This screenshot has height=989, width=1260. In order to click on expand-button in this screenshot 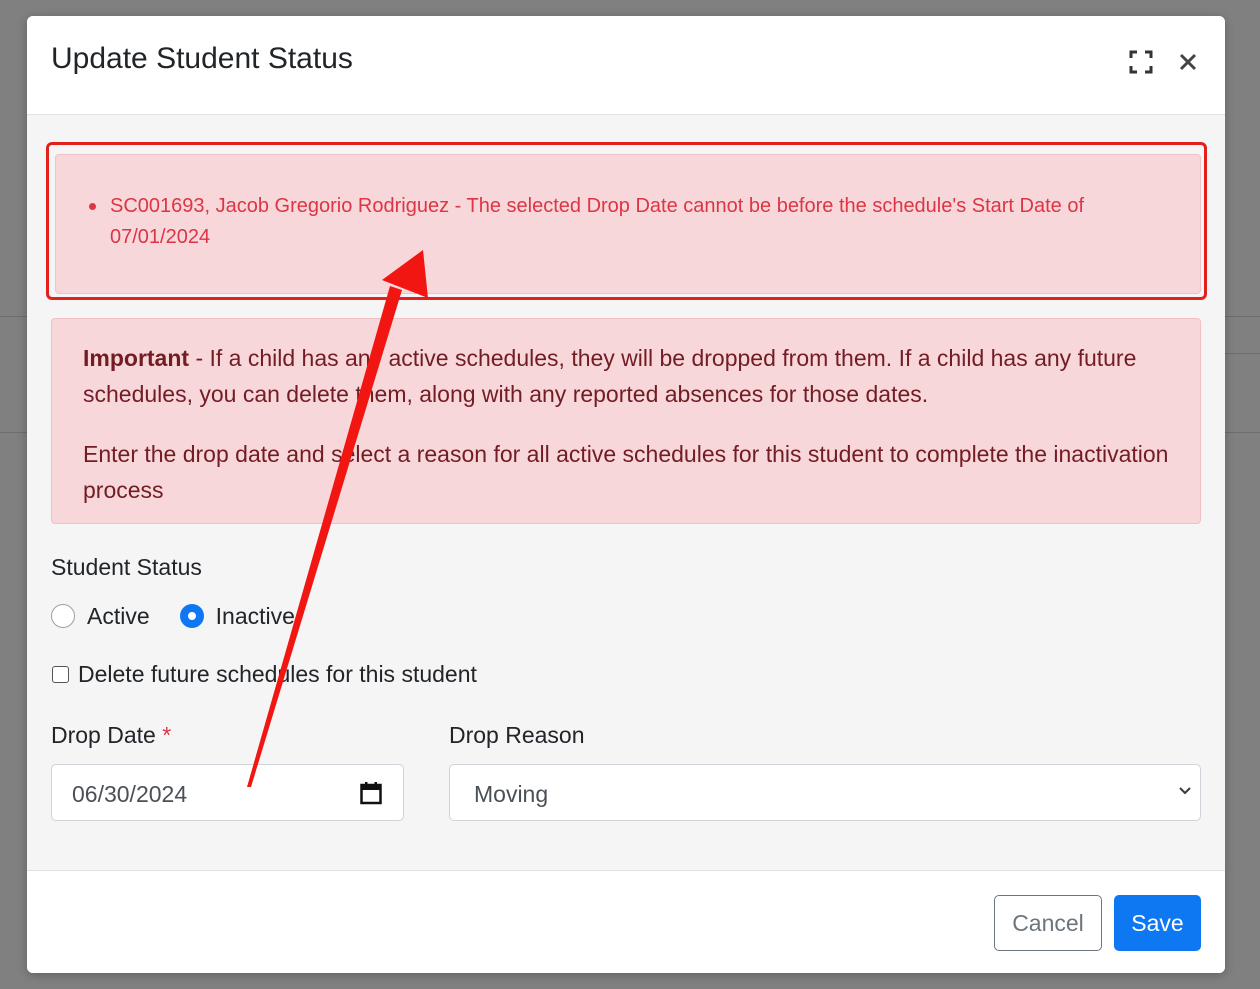, I will do `click(1141, 62)`.